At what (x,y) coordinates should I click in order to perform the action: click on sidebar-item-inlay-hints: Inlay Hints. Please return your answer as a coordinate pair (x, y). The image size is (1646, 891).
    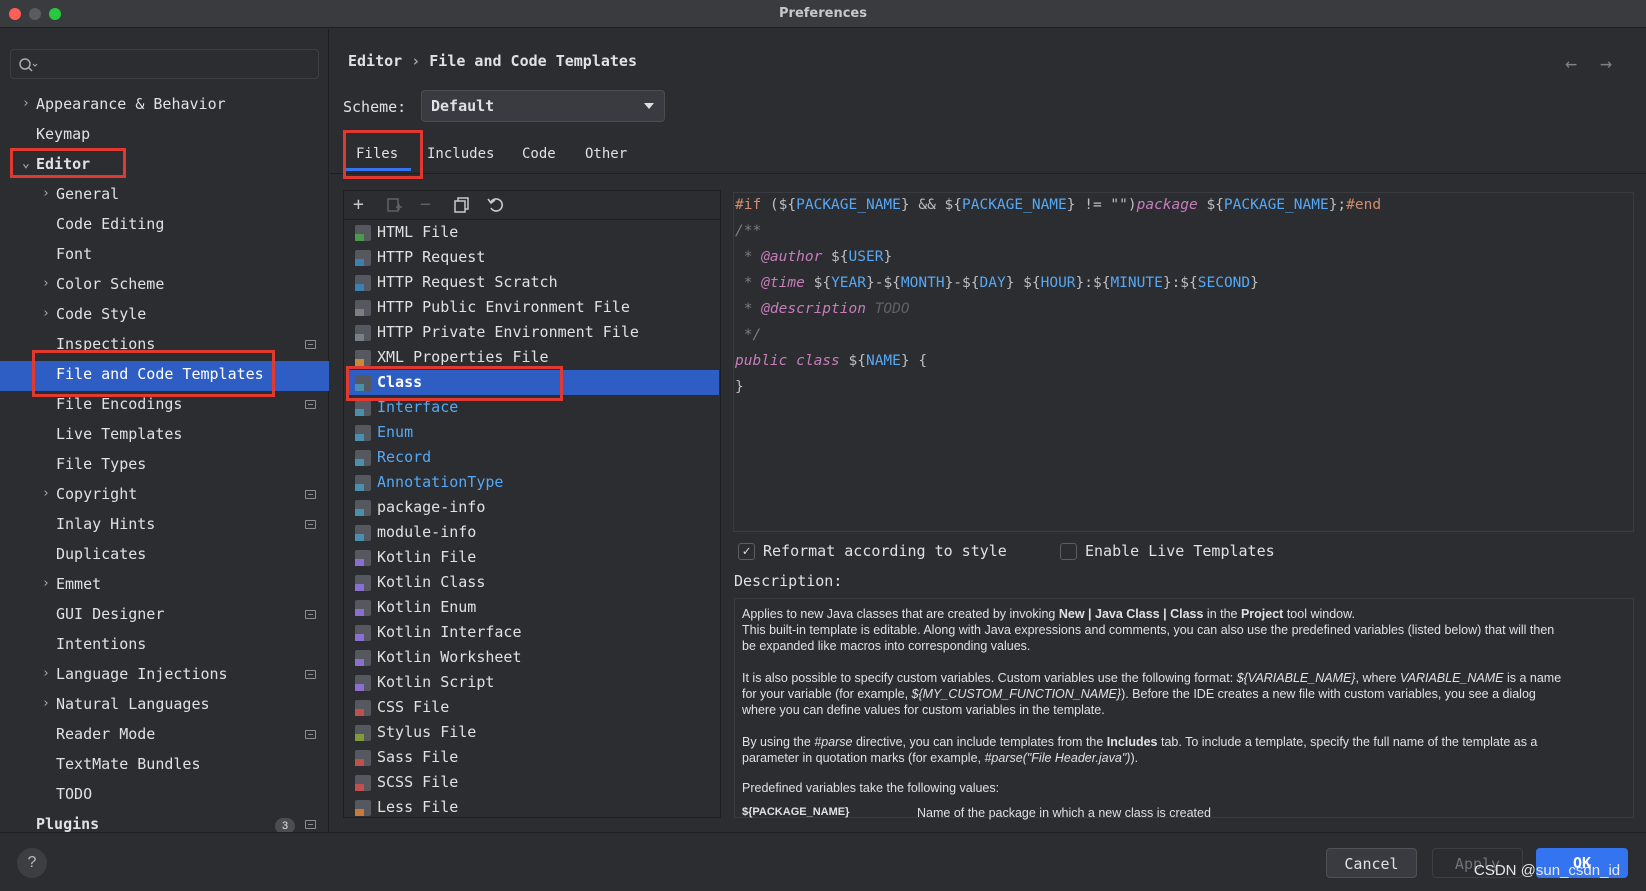
    Looking at the image, I should click on (105, 524).